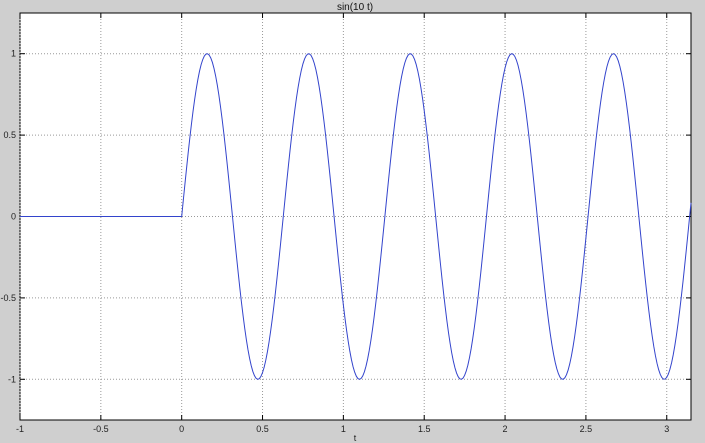  I want to click on x-tick-label: 0, so click(181, 429).